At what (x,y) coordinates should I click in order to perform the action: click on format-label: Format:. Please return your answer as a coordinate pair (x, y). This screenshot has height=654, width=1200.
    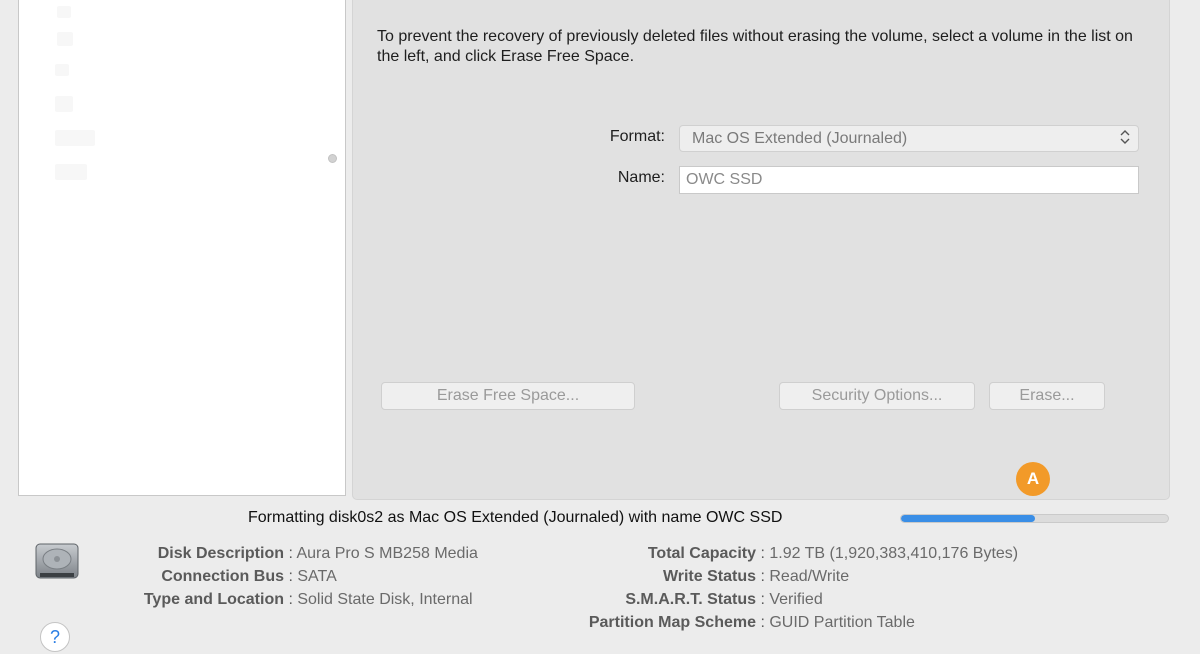
    Looking at the image, I should click on (637, 136).